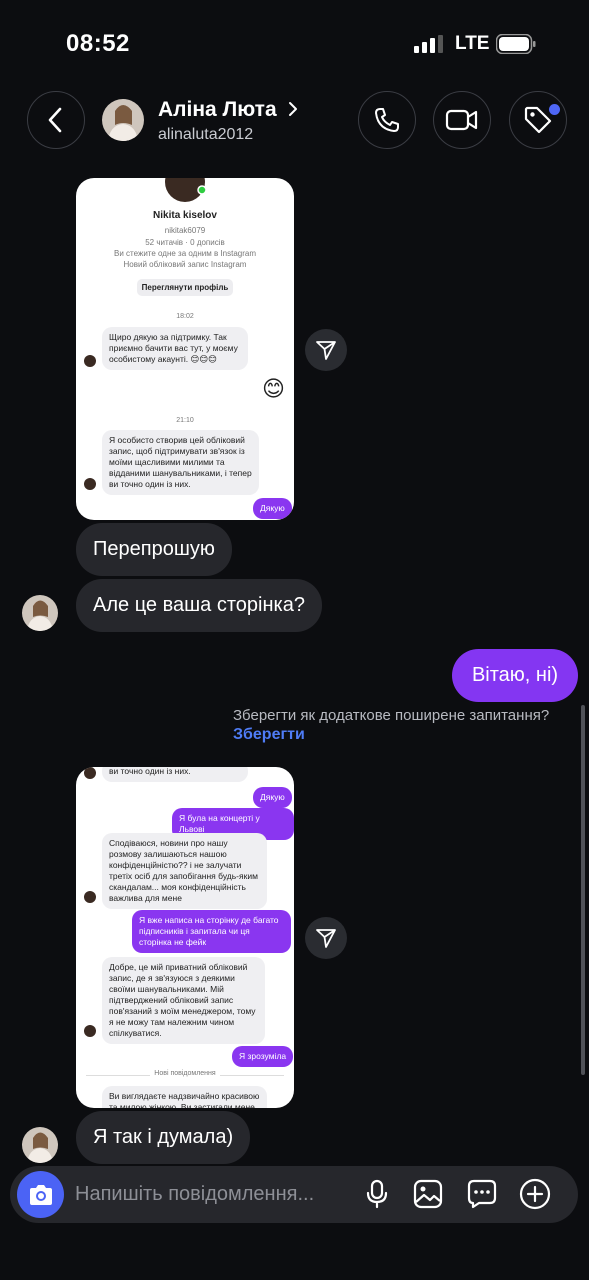 This screenshot has width=589, height=1280. What do you see at coordinates (472, 43) in the screenshot?
I see `network-type: LTE` at bounding box center [472, 43].